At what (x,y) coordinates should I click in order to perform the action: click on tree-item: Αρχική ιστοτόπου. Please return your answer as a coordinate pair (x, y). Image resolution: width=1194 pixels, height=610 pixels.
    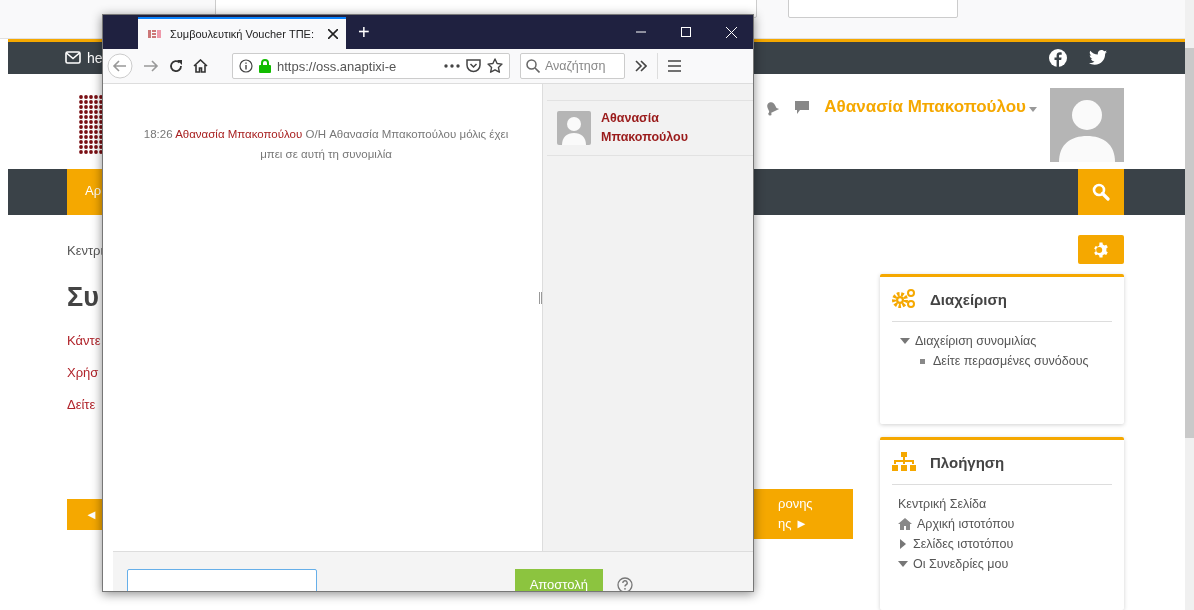
    Looking at the image, I should click on (966, 524).